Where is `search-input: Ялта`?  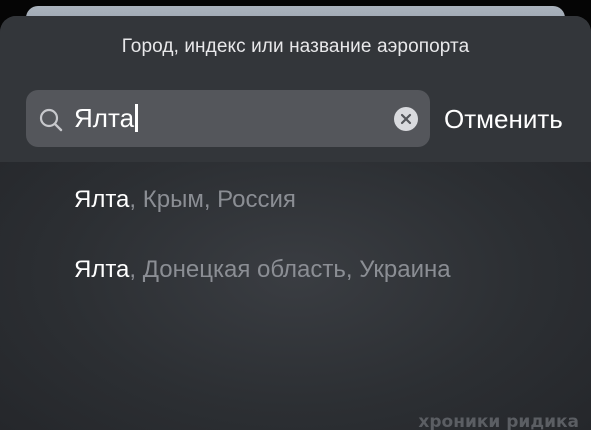 search-input: Ялта is located at coordinates (106, 118).